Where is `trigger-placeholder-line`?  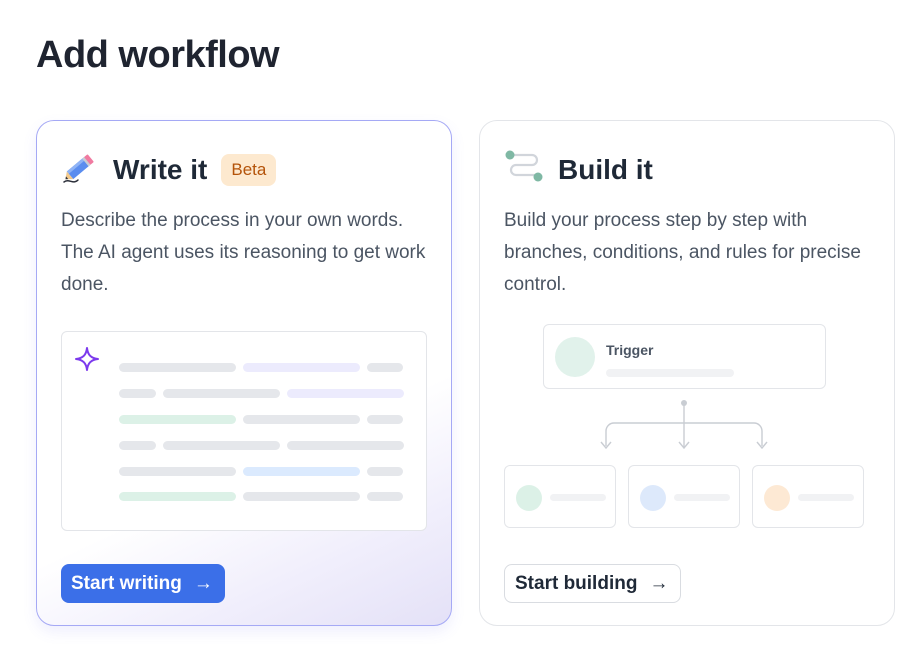
trigger-placeholder-line is located at coordinates (670, 373).